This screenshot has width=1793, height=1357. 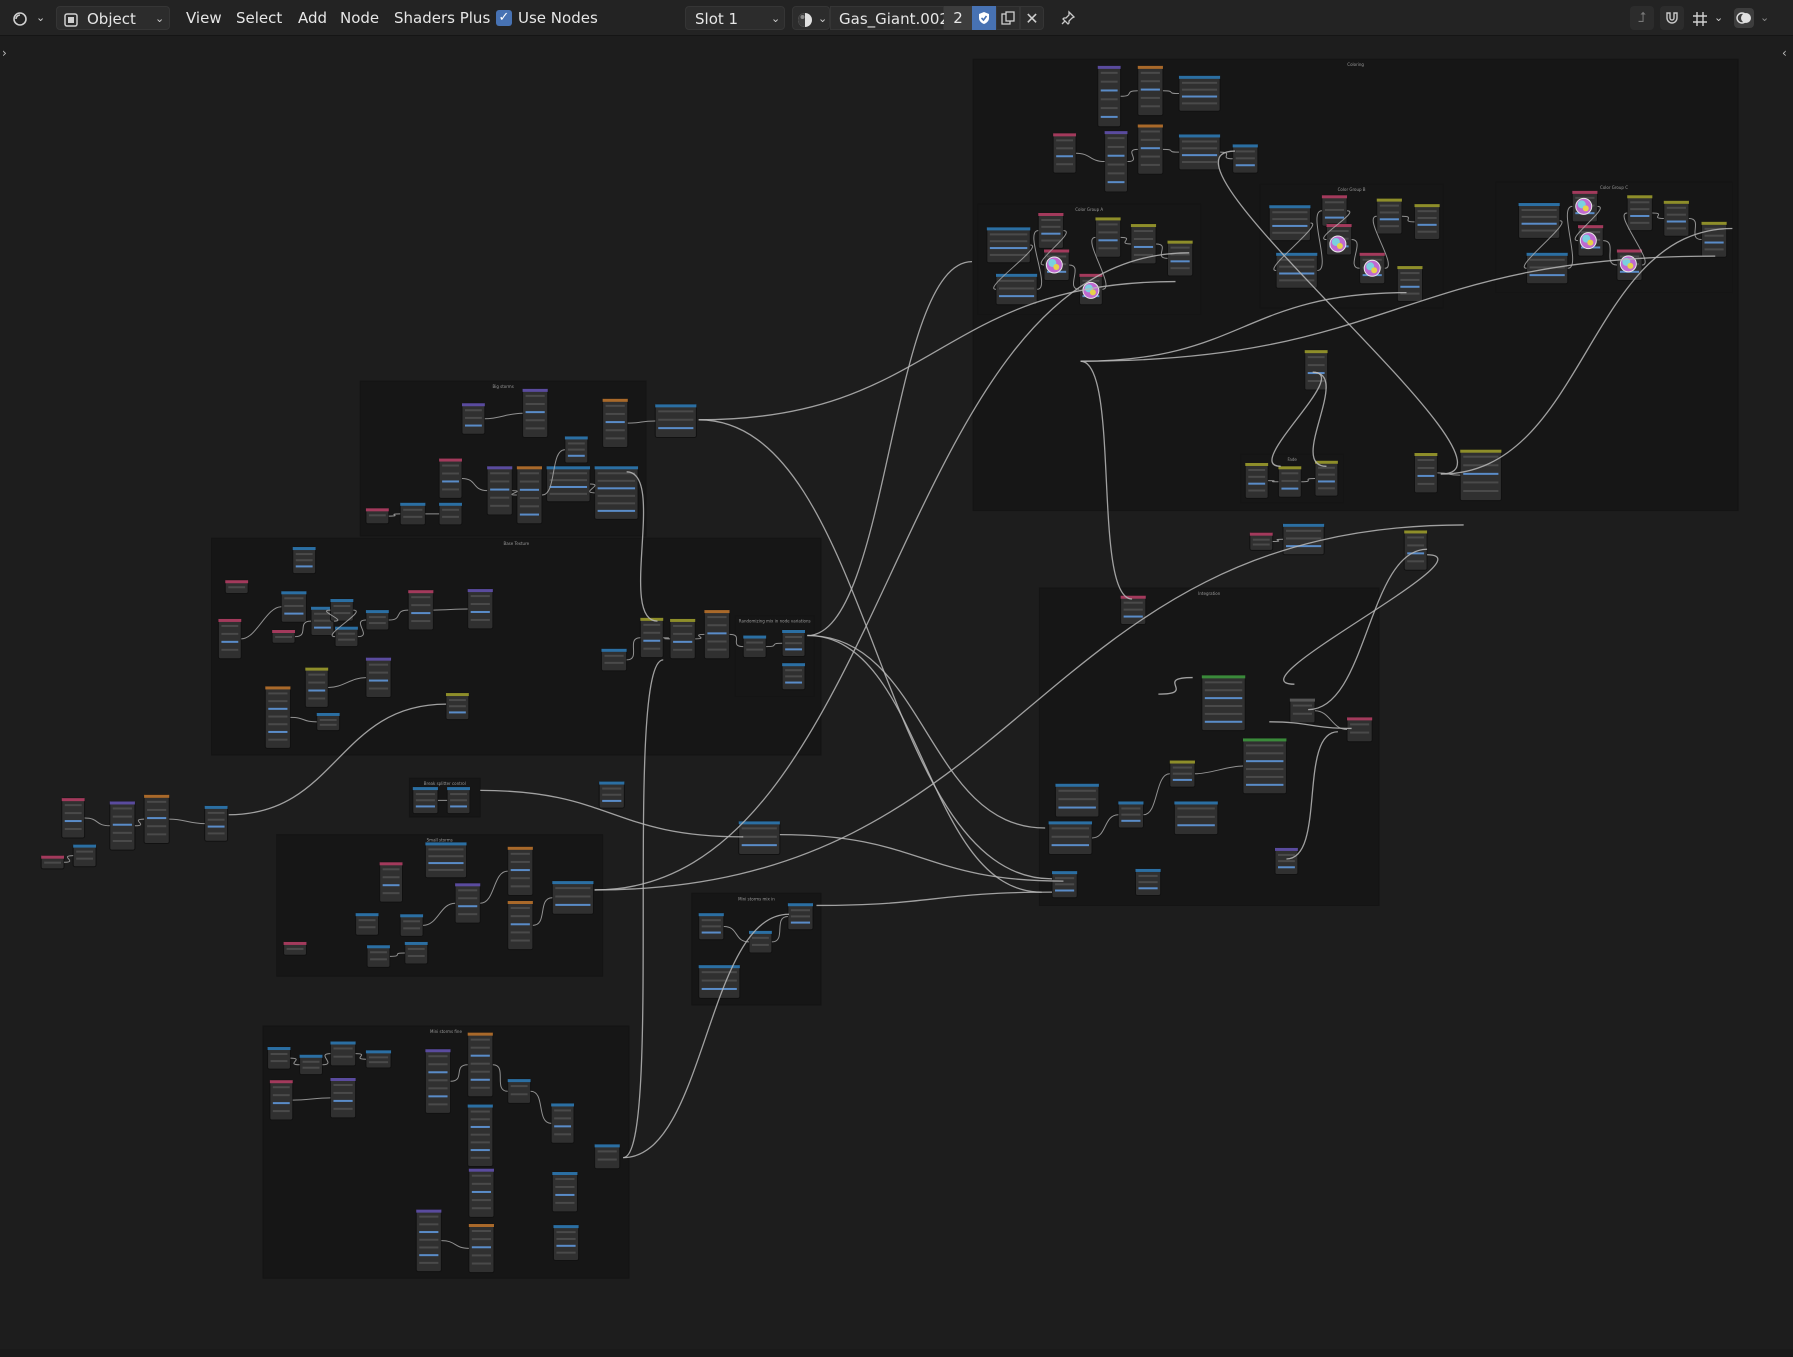 What do you see at coordinates (1642, 18) in the screenshot?
I see `parent-node-tree-button: ⮥` at bounding box center [1642, 18].